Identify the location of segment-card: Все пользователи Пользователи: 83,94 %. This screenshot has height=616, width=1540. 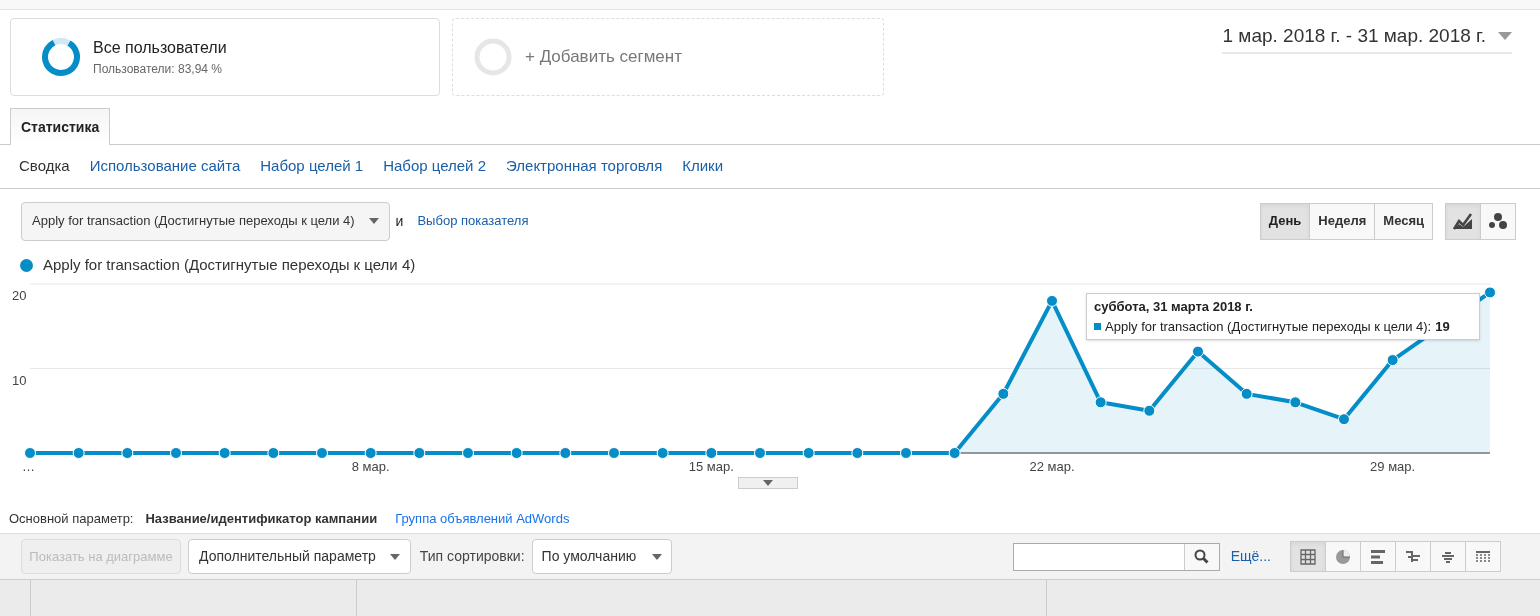
(225, 57).